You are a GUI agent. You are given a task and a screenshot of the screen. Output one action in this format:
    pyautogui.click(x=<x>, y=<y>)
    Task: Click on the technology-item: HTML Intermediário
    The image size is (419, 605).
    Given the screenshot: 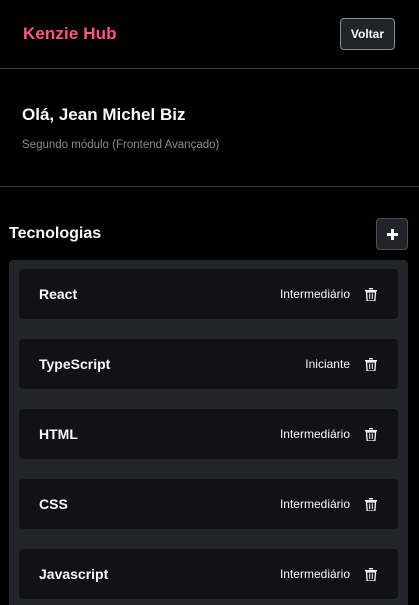 What is the action you would take?
    pyautogui.click(x=208, y=434)
    